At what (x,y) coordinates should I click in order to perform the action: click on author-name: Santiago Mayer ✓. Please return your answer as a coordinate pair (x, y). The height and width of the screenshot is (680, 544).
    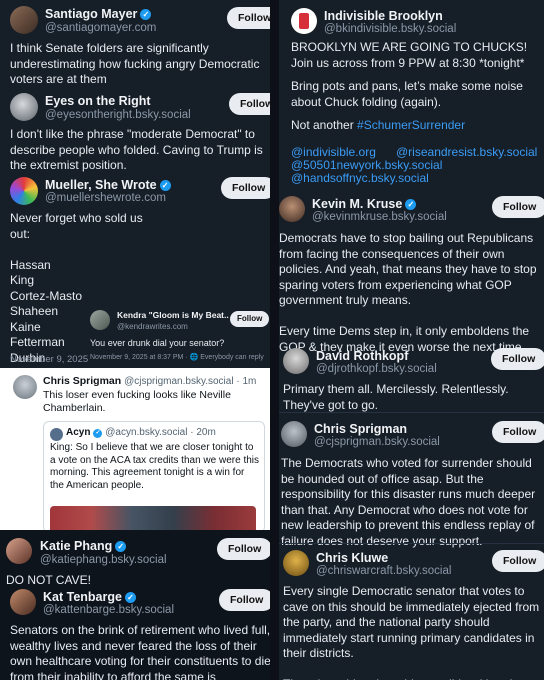
    Looking at the image, I should click on (98, 14).